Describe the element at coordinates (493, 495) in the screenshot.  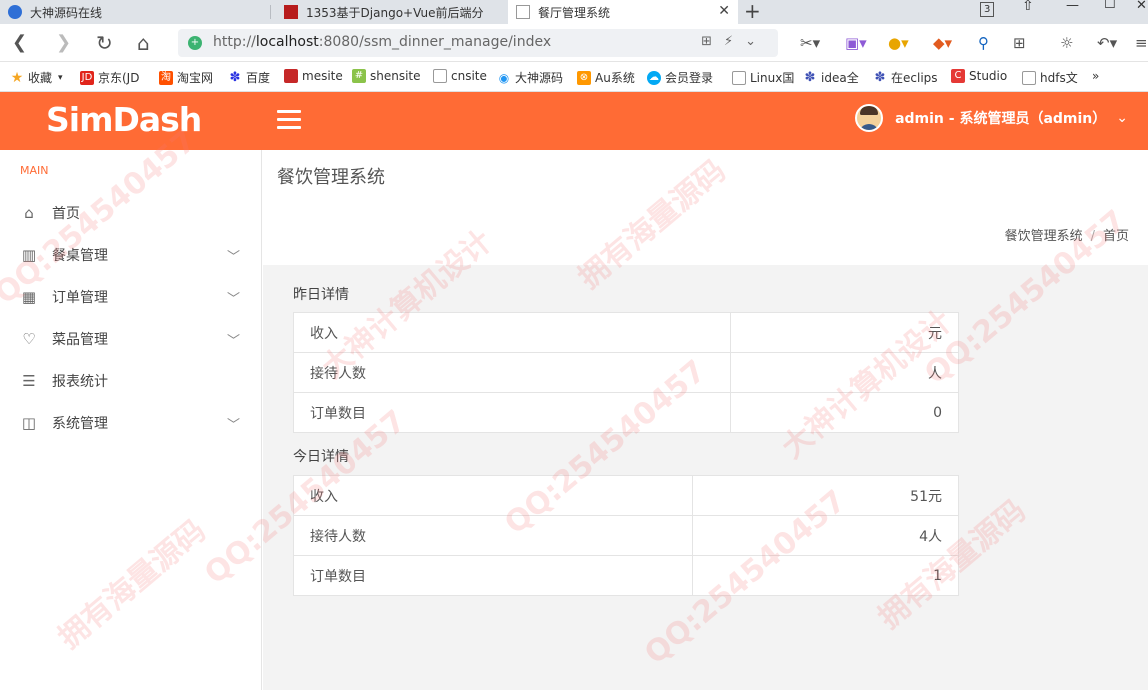
I see `row-label: 收入` at that location.